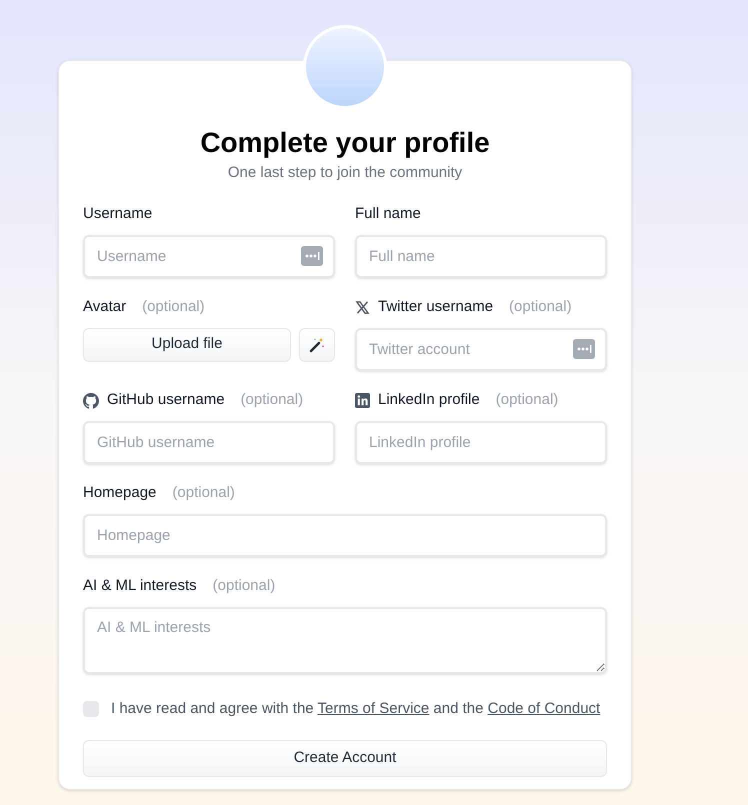  I want to click on linkedin-logo-icon, so click(362, 400).